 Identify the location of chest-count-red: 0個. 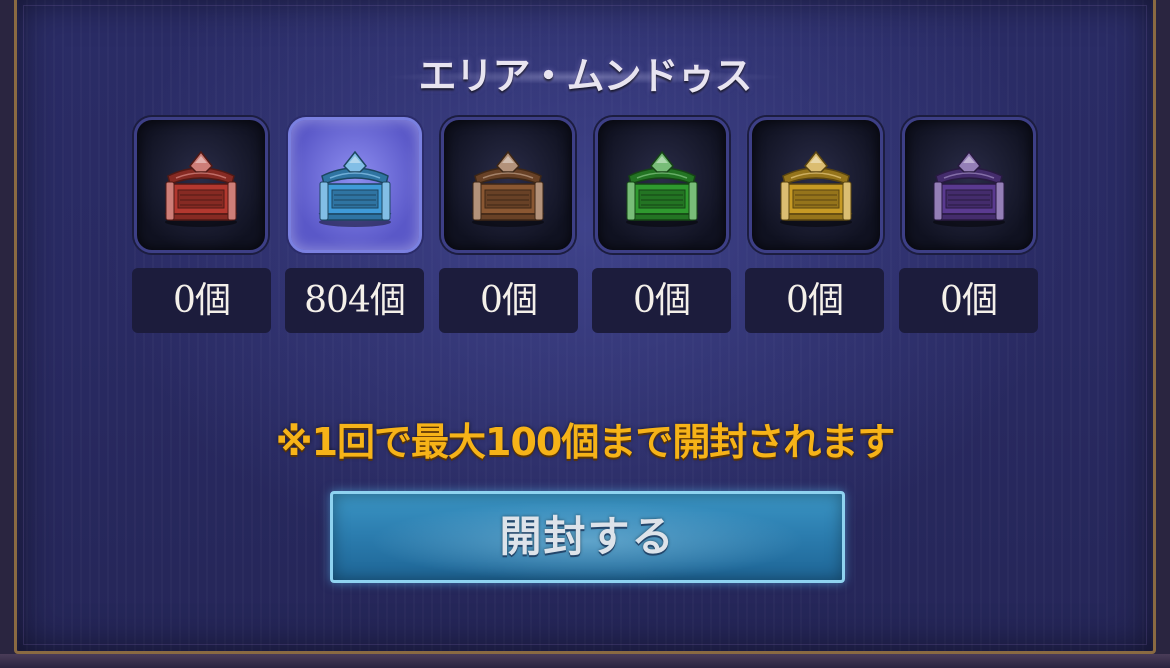
(201, 300).